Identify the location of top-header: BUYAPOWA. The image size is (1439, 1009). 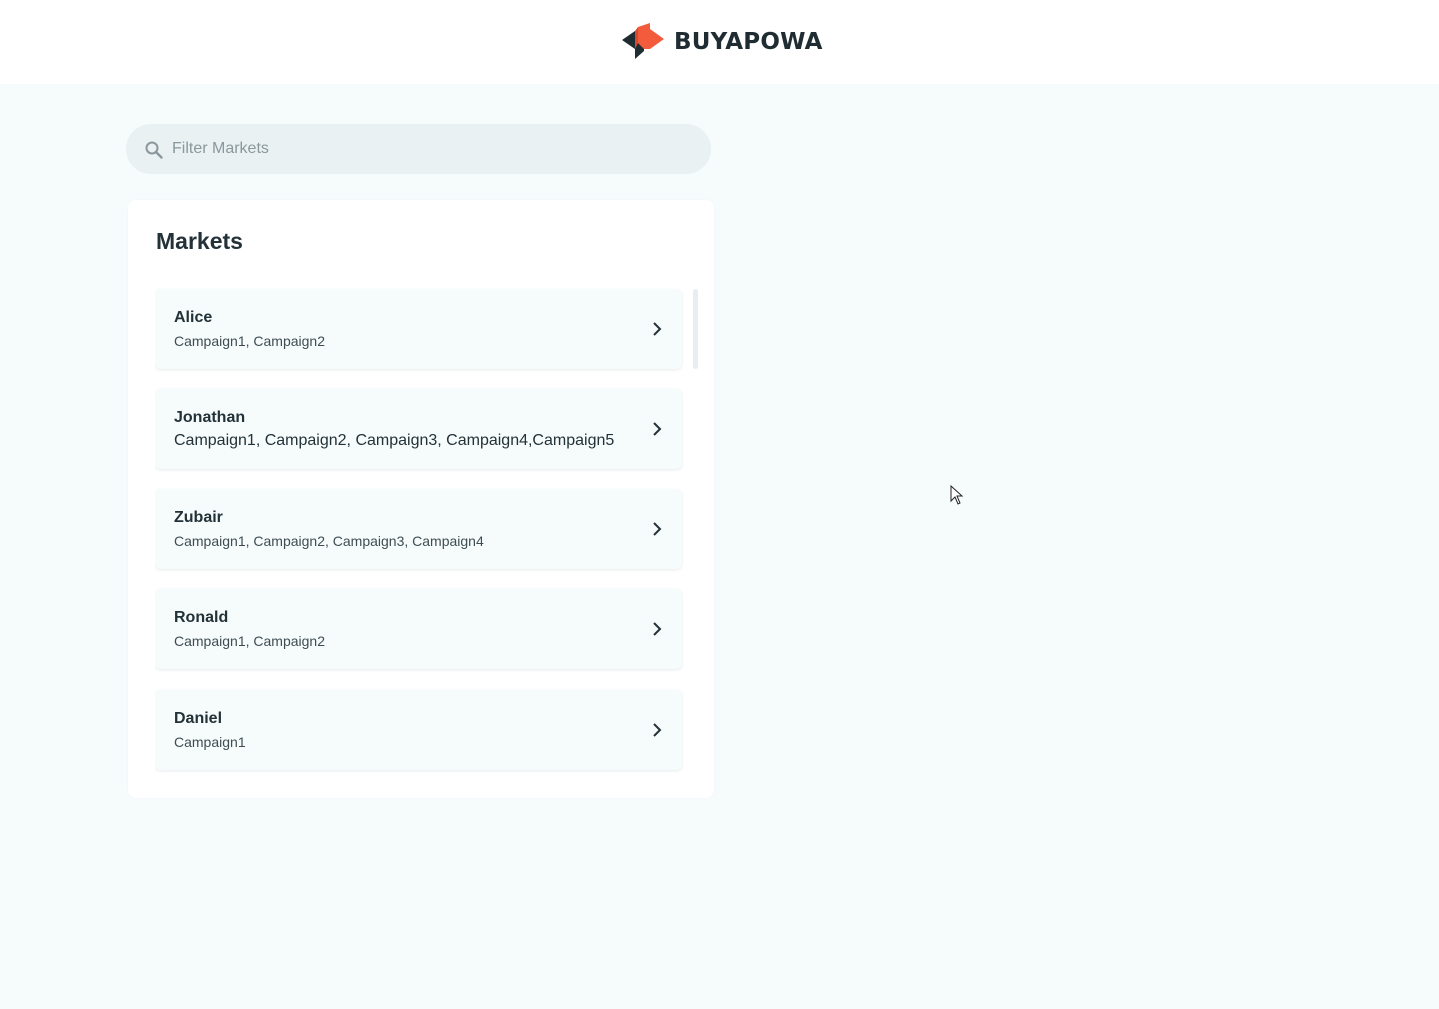
(719, 42).